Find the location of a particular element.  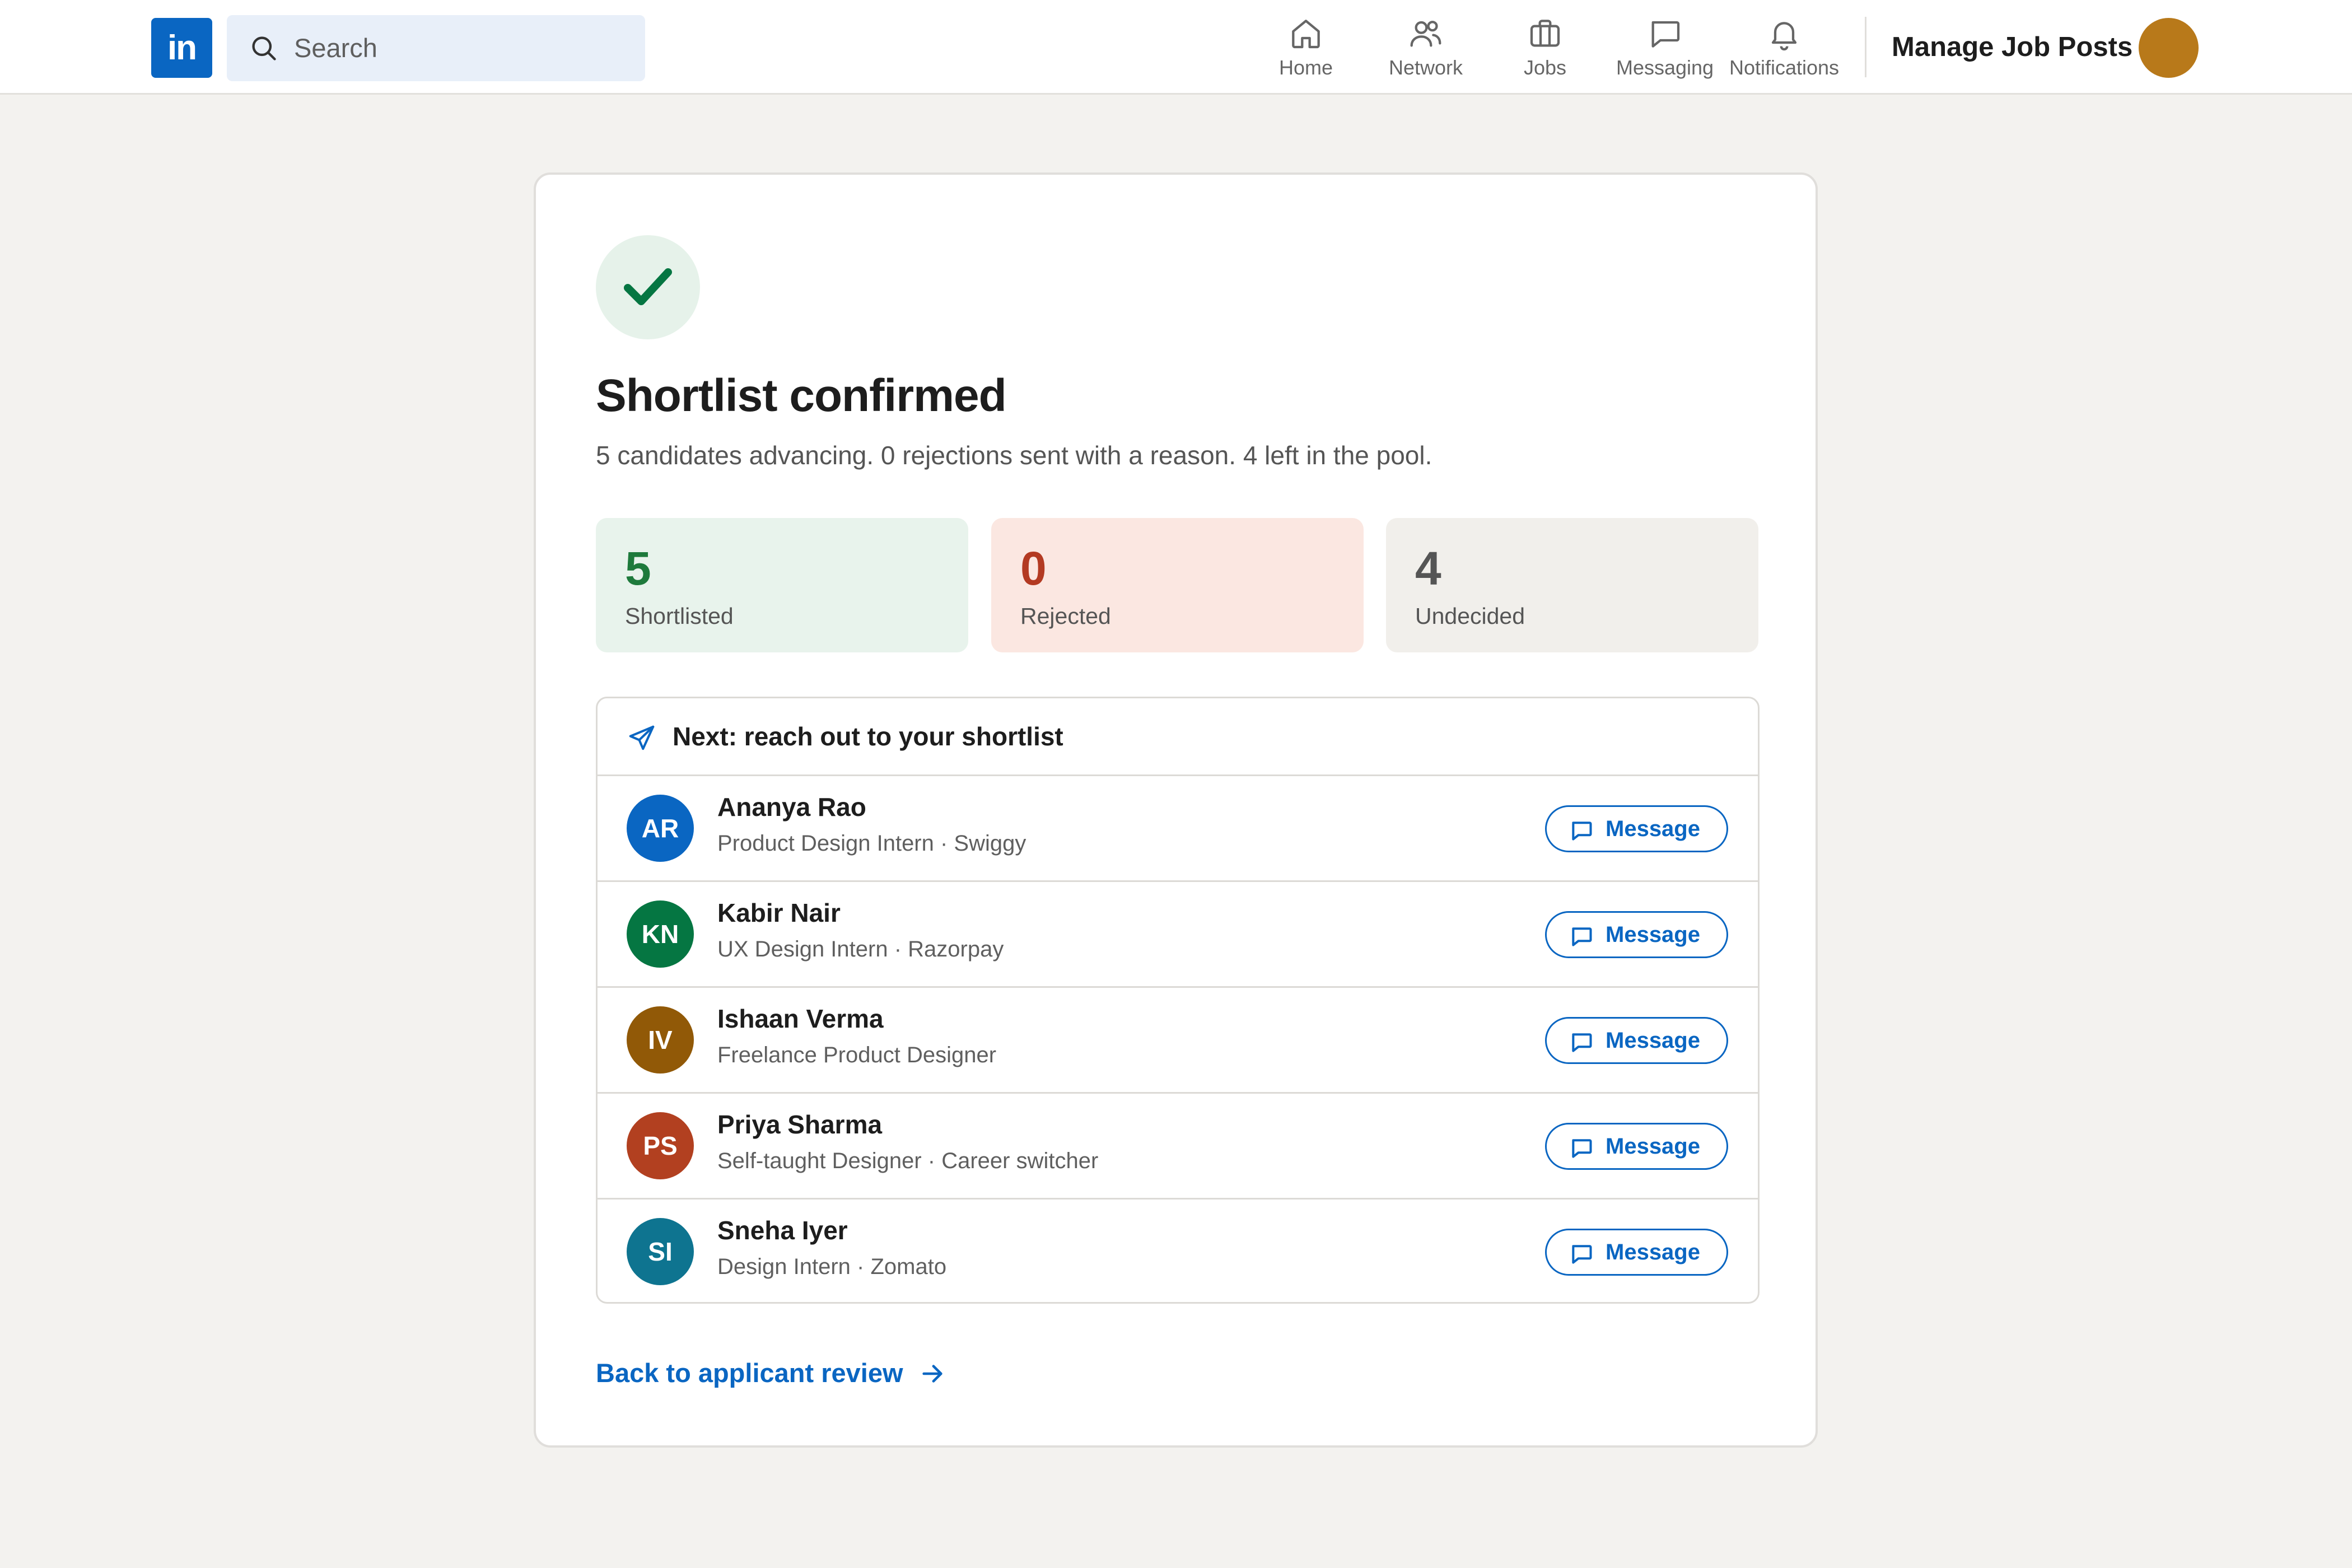

candidate-avatar: SI is located at coordinates (661, 1252).